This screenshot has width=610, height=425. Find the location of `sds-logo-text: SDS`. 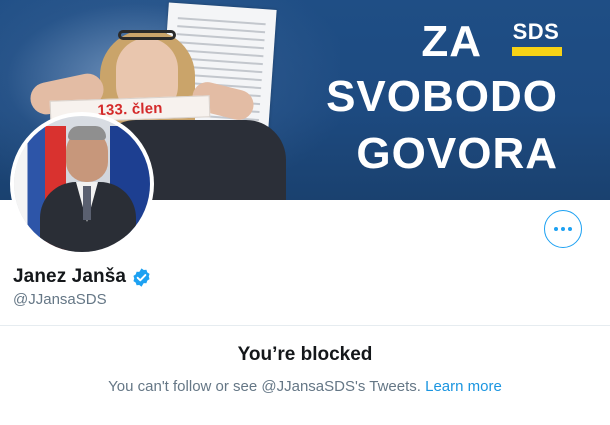

sds-logo-text: SDS is located at coordinates (536, 31).